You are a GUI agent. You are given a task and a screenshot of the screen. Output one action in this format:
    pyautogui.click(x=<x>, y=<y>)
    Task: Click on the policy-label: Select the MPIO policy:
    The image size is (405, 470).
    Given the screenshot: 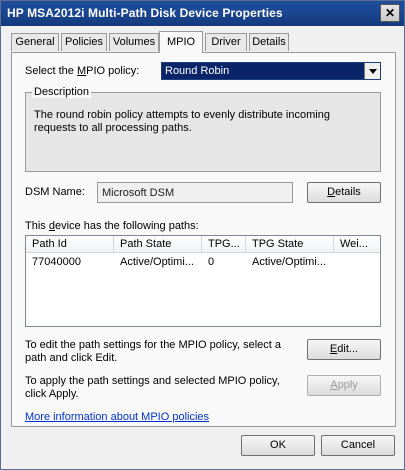 What is the action you would take?
    pyautogui.click(x=82, y=71)
    